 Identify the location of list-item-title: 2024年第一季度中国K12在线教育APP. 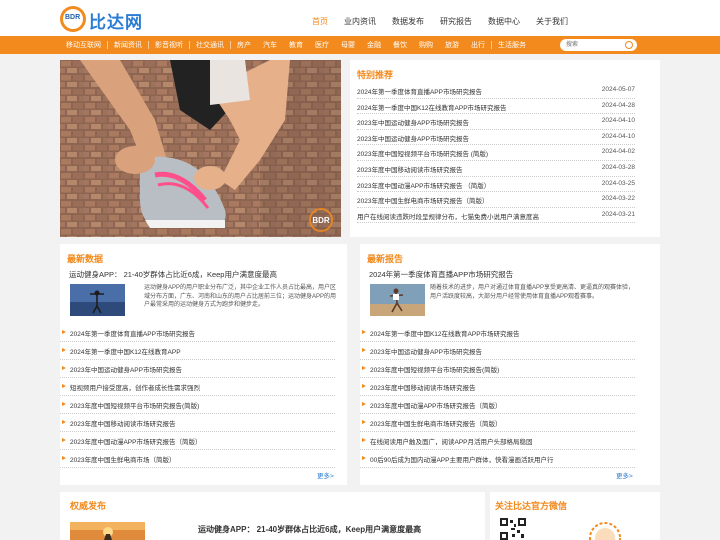
(125, 351).